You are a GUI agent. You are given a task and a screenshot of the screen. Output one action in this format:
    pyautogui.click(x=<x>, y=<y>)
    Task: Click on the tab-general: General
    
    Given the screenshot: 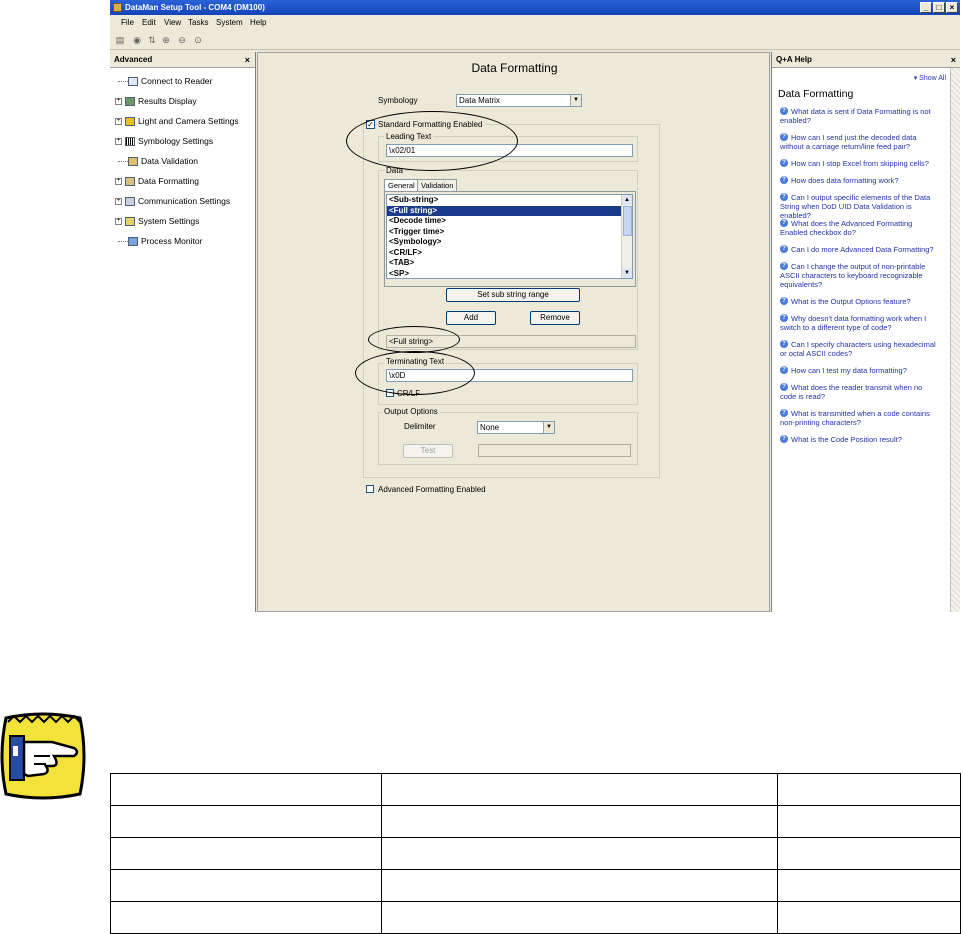 What is the action you would take?
    pyautogui.click(x=401, y=185)
    